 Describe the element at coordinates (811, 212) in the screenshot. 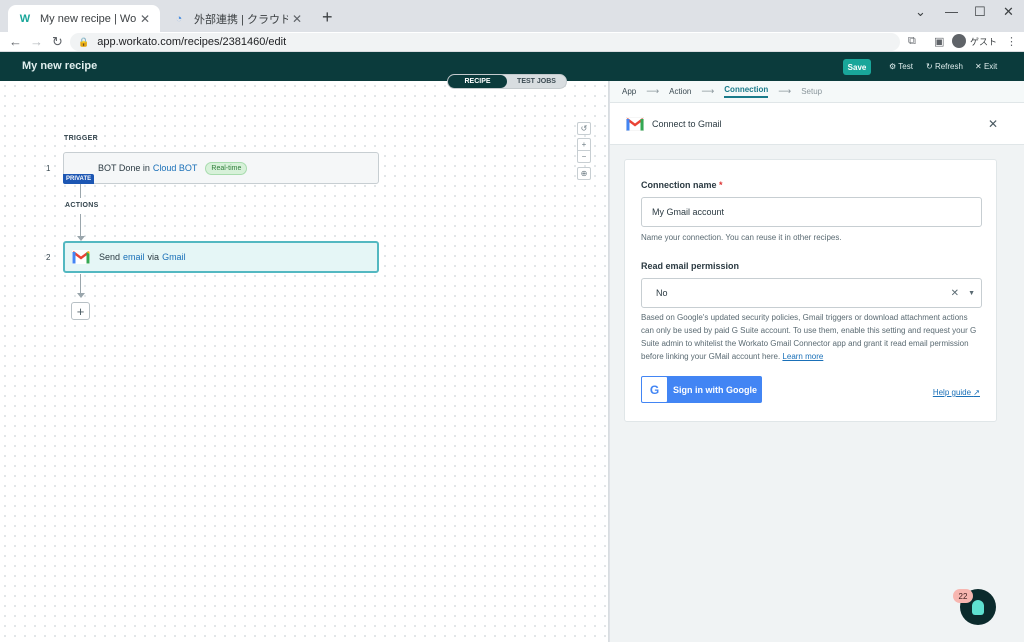

I see `connection-name-input: My Gmail account` at that location.